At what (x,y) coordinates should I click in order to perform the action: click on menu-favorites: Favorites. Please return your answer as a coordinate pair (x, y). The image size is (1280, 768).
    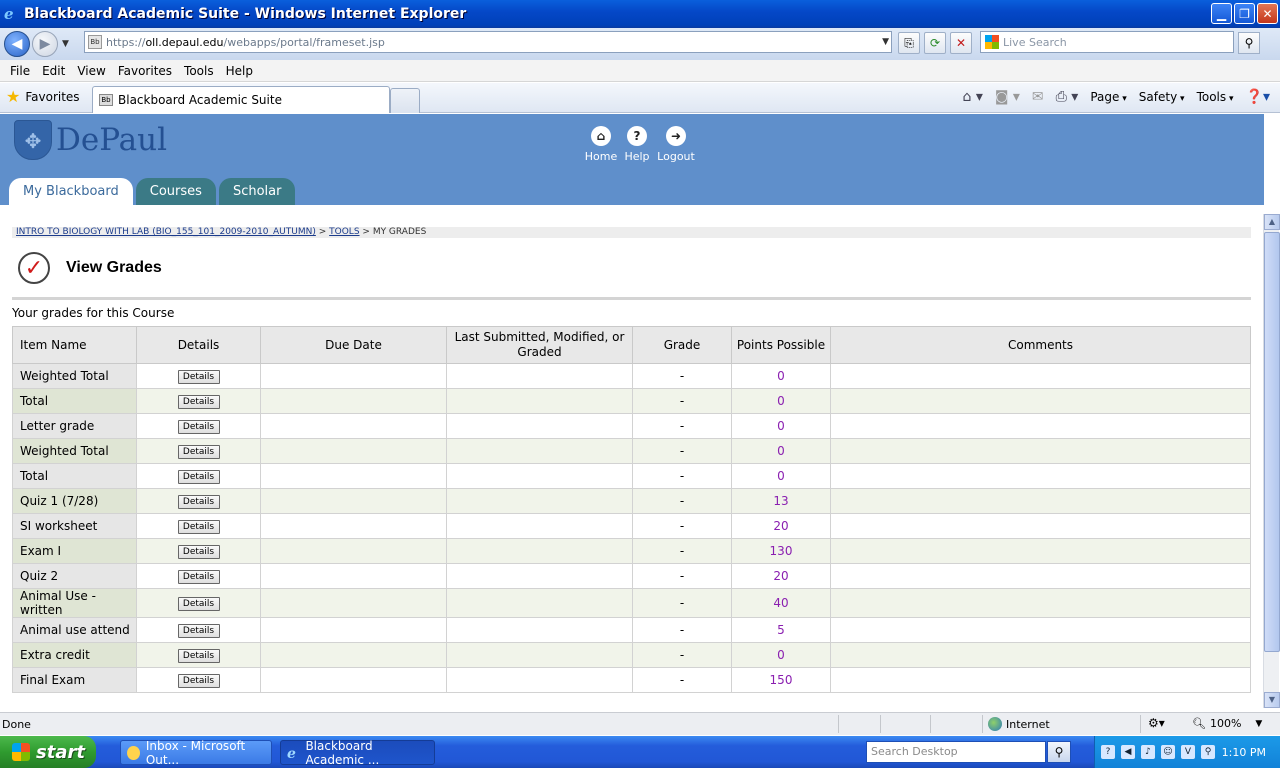
    Looking at the image, I should click on (145, 71).